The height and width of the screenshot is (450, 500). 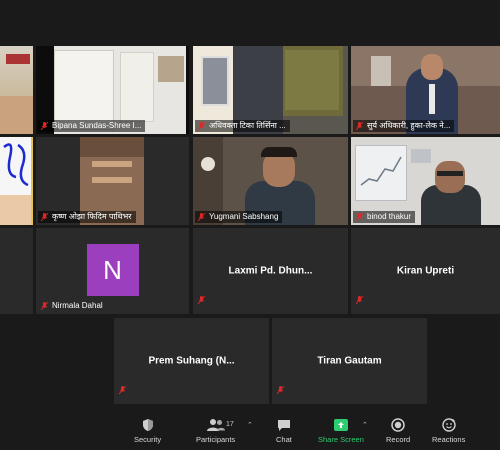 What do you see at coordinates (340, 425) in the screenshot?
I see `share-screen-icon` at bounding box center [340, 425].